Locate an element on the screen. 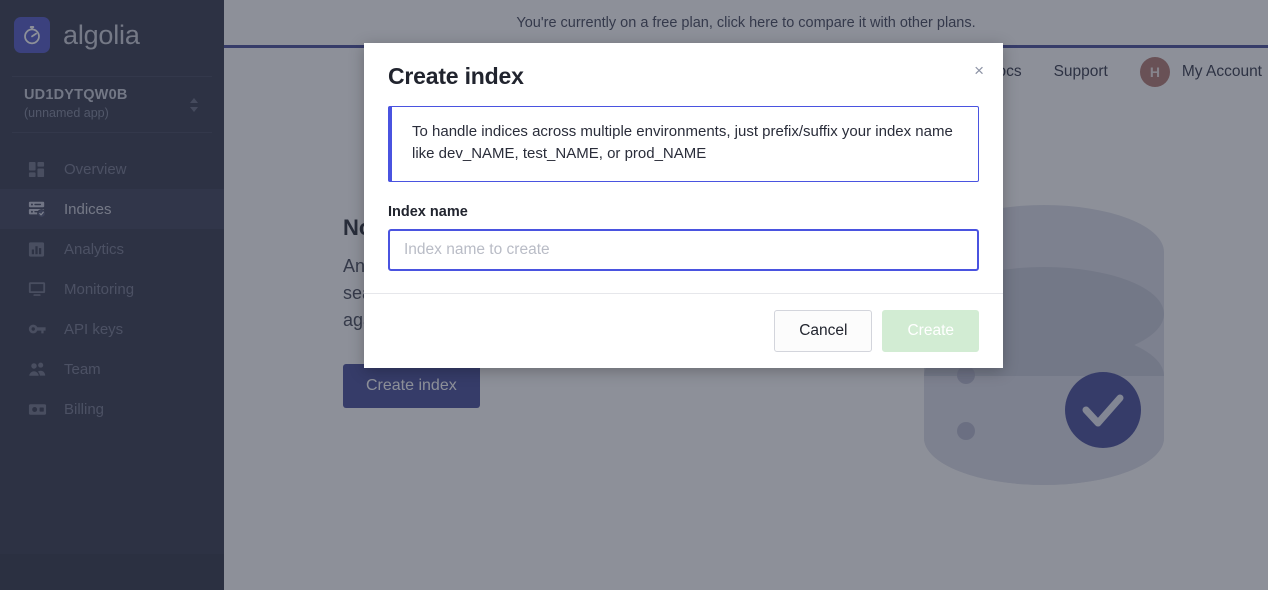 Image resolution: width=1268 pixels, height=590 pixels. index-name-label: Index name is located at coordinates (428, 211).